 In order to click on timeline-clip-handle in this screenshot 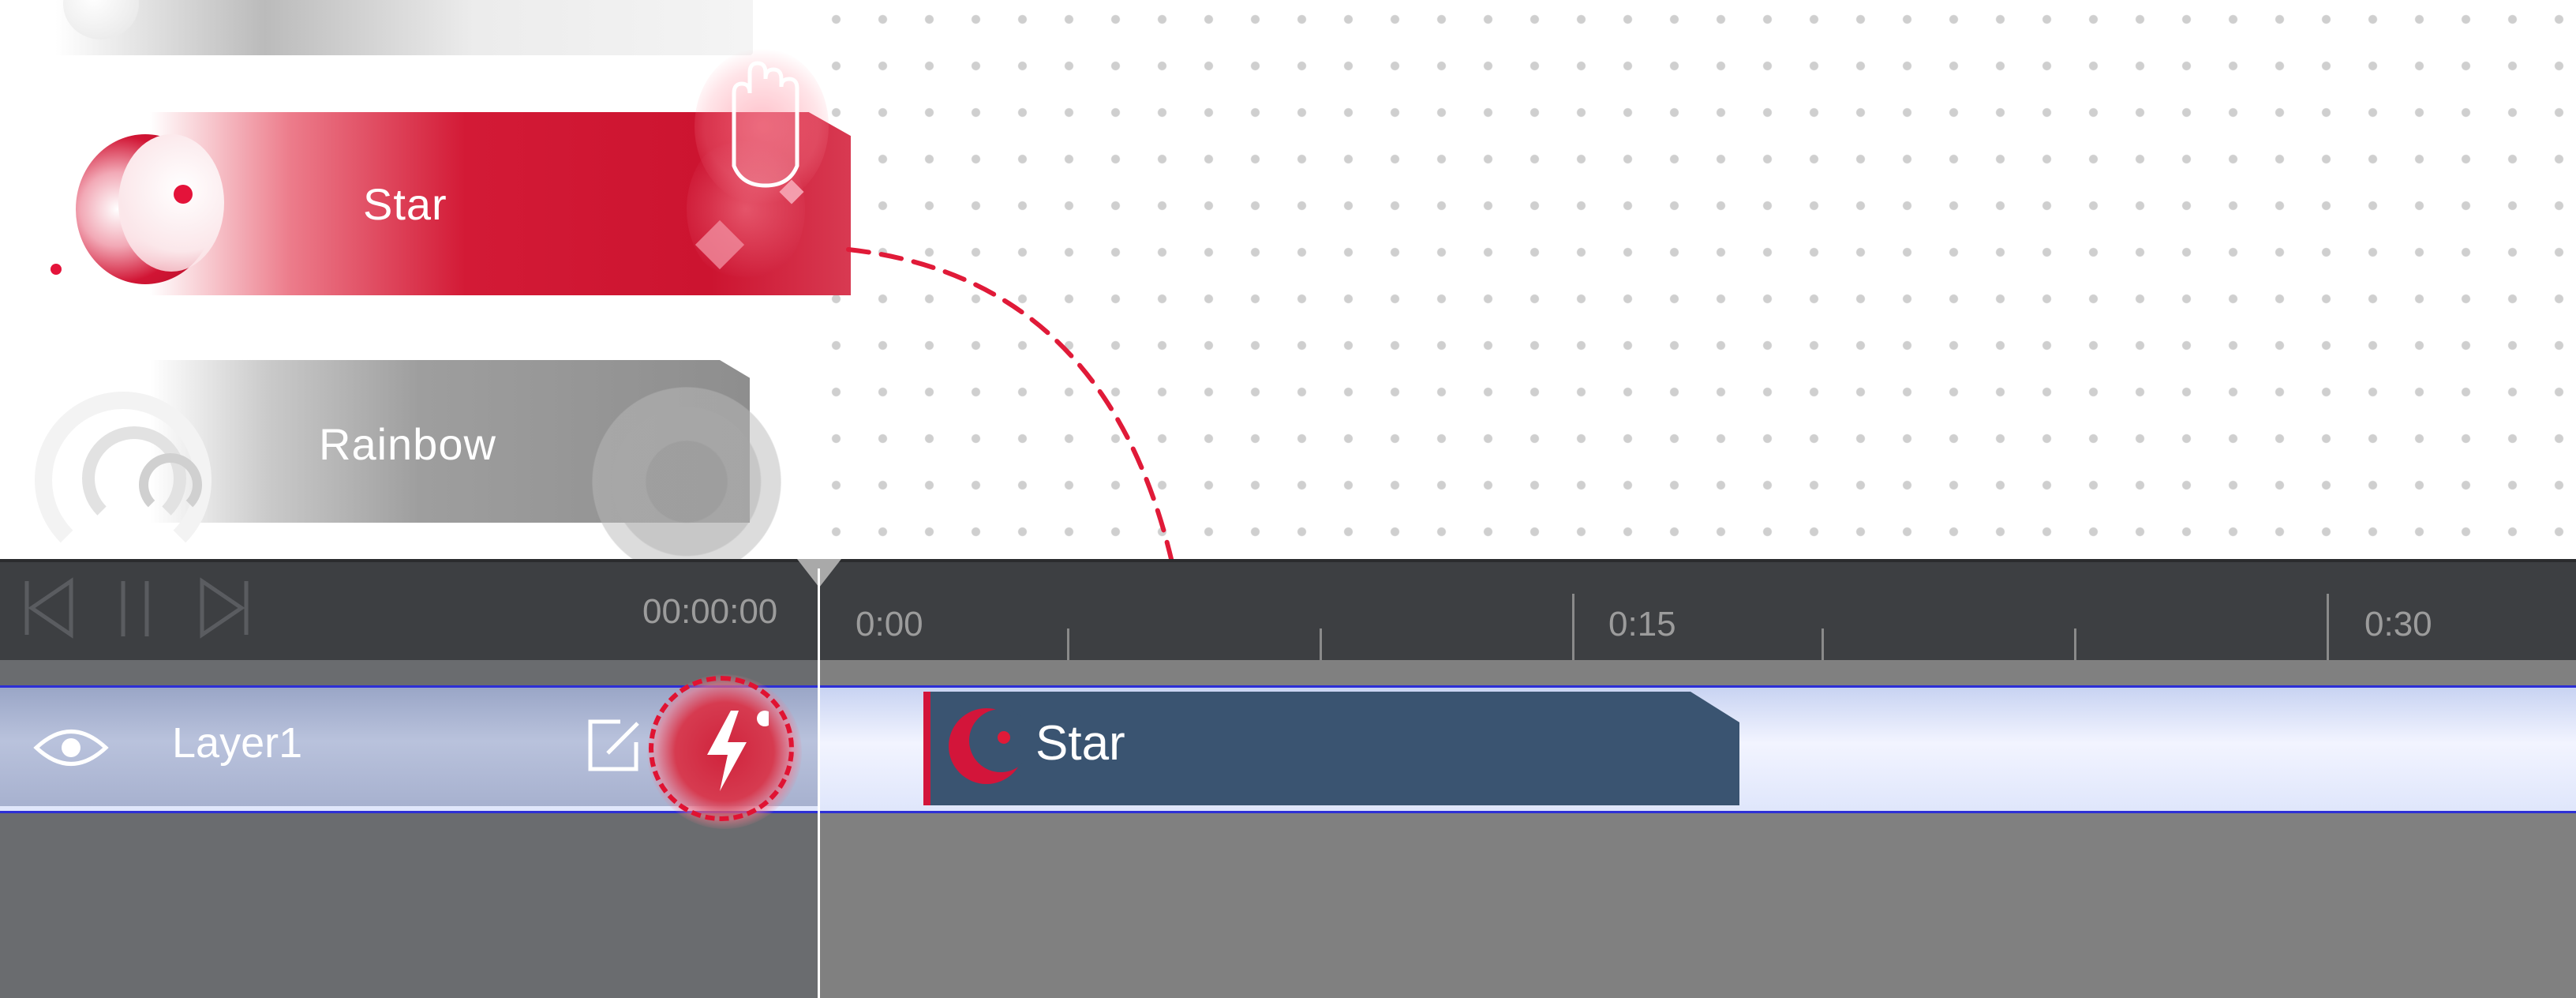, I will do `click(926, 748)`.